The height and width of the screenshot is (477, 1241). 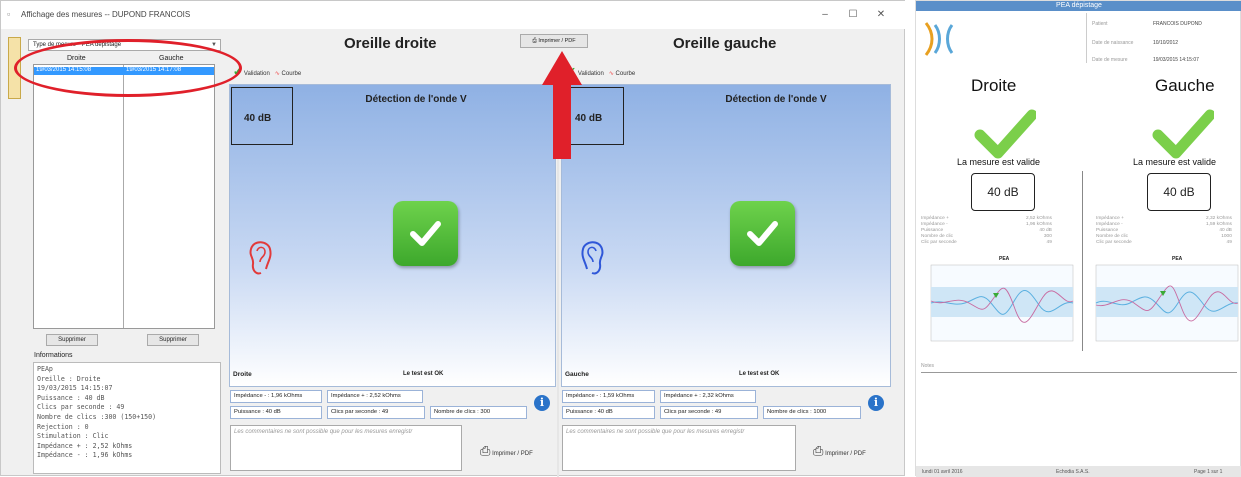 What do you see at coordinates (1185, 85) in the screenshot?
I see `report-left-label: Gauche` at bounding box center [1185, 85].